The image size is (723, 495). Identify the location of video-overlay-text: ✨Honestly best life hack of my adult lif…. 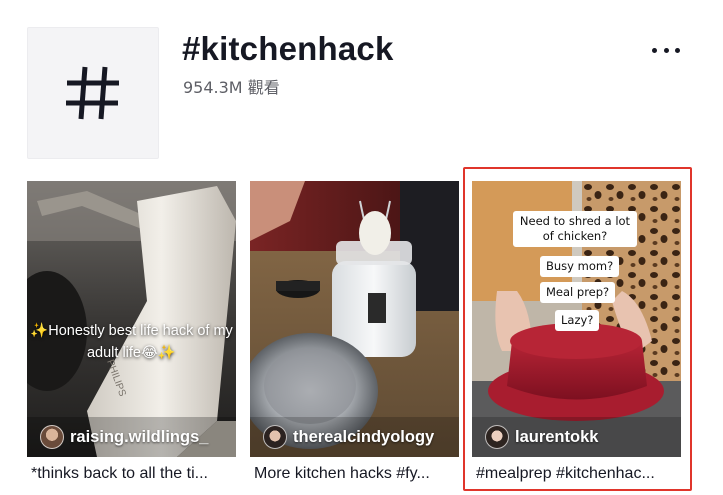
(131, 342).